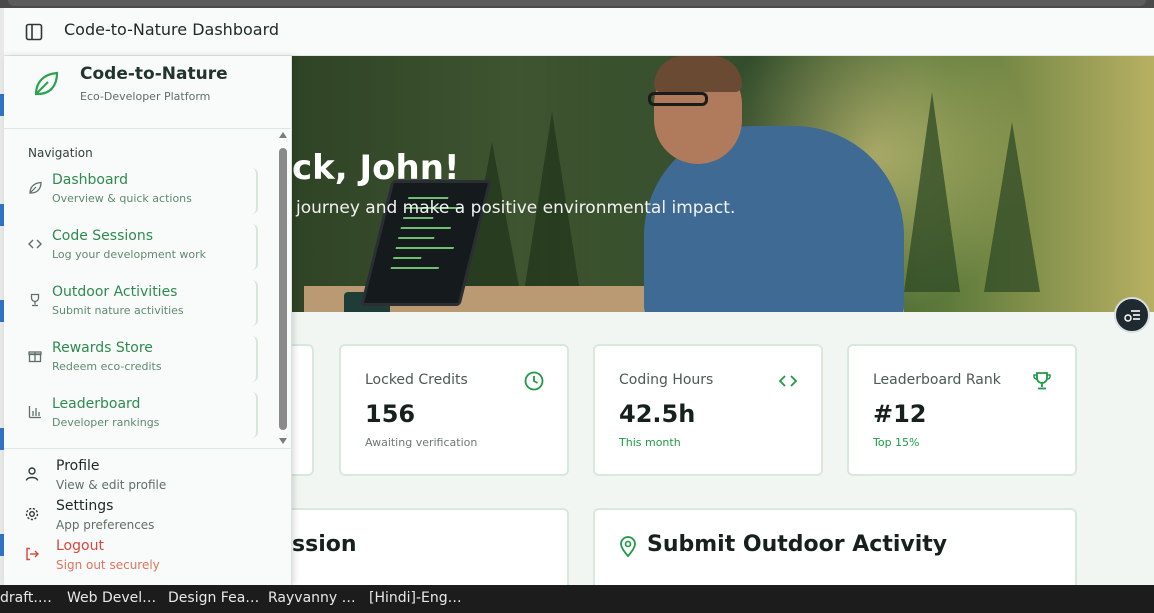 This screenshot has width=1154, height=613. Describe the element at coordinates (376, 168) in the screenshot. I see `hero-title: ck, John!` at that location.